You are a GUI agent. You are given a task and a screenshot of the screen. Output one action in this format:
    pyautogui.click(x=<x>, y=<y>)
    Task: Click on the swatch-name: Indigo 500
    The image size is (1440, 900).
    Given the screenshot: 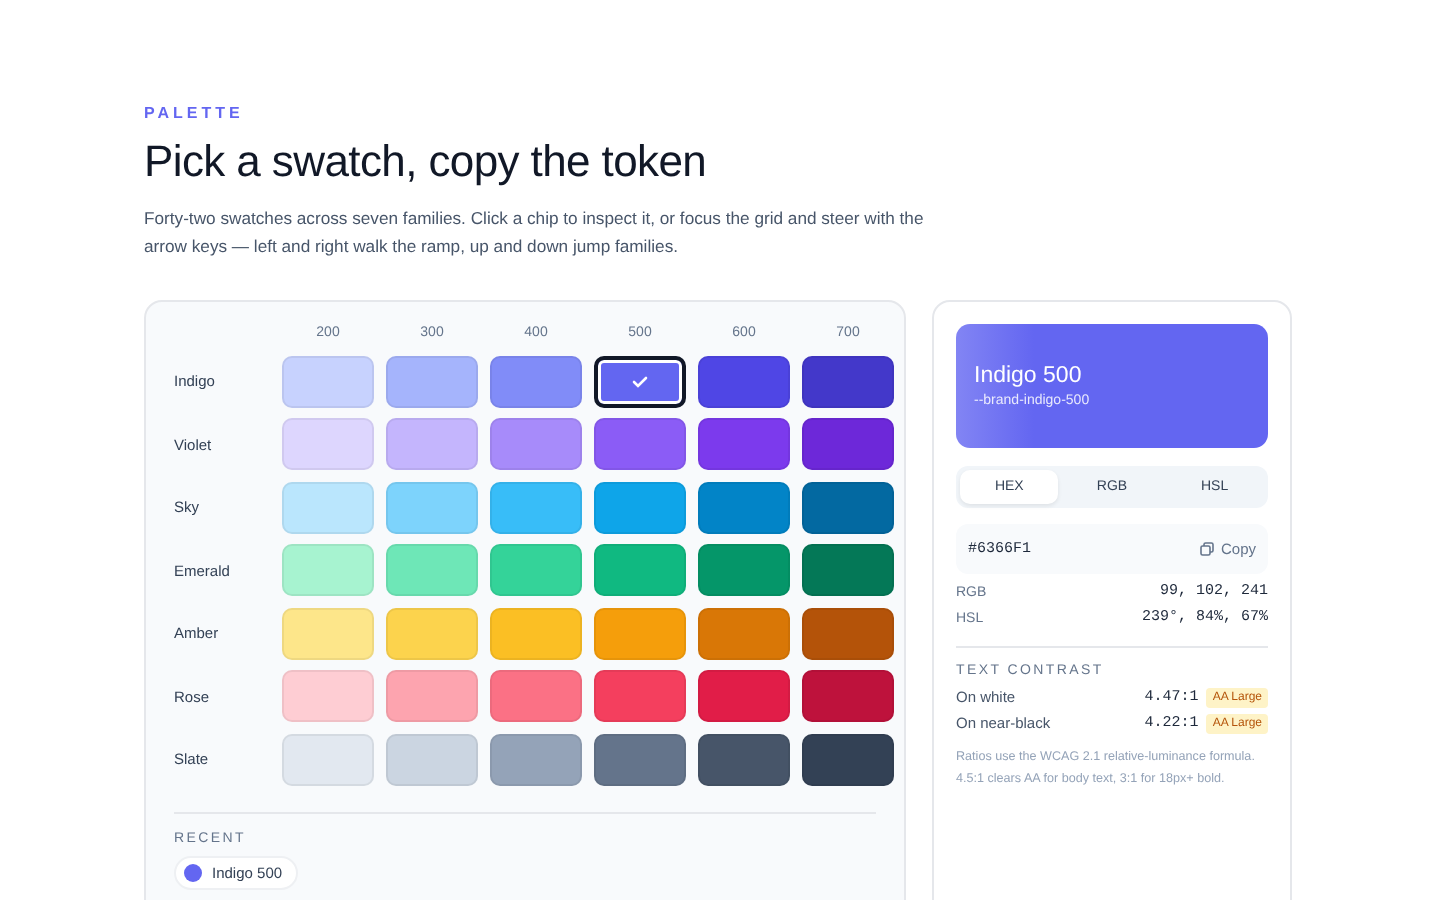 What is the action you would take?
    pyautogui.click(x=1029, y=376)
    